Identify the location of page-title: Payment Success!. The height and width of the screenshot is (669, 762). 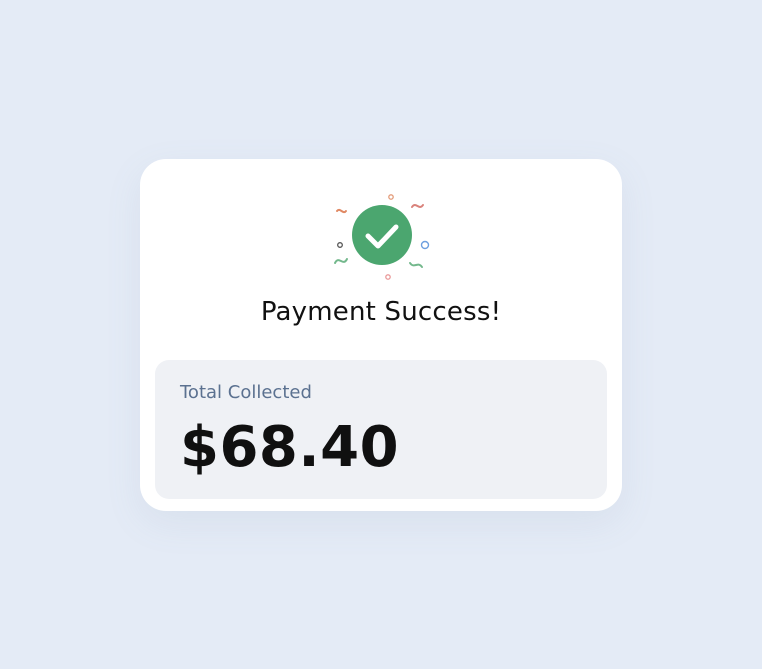
(381, 312).